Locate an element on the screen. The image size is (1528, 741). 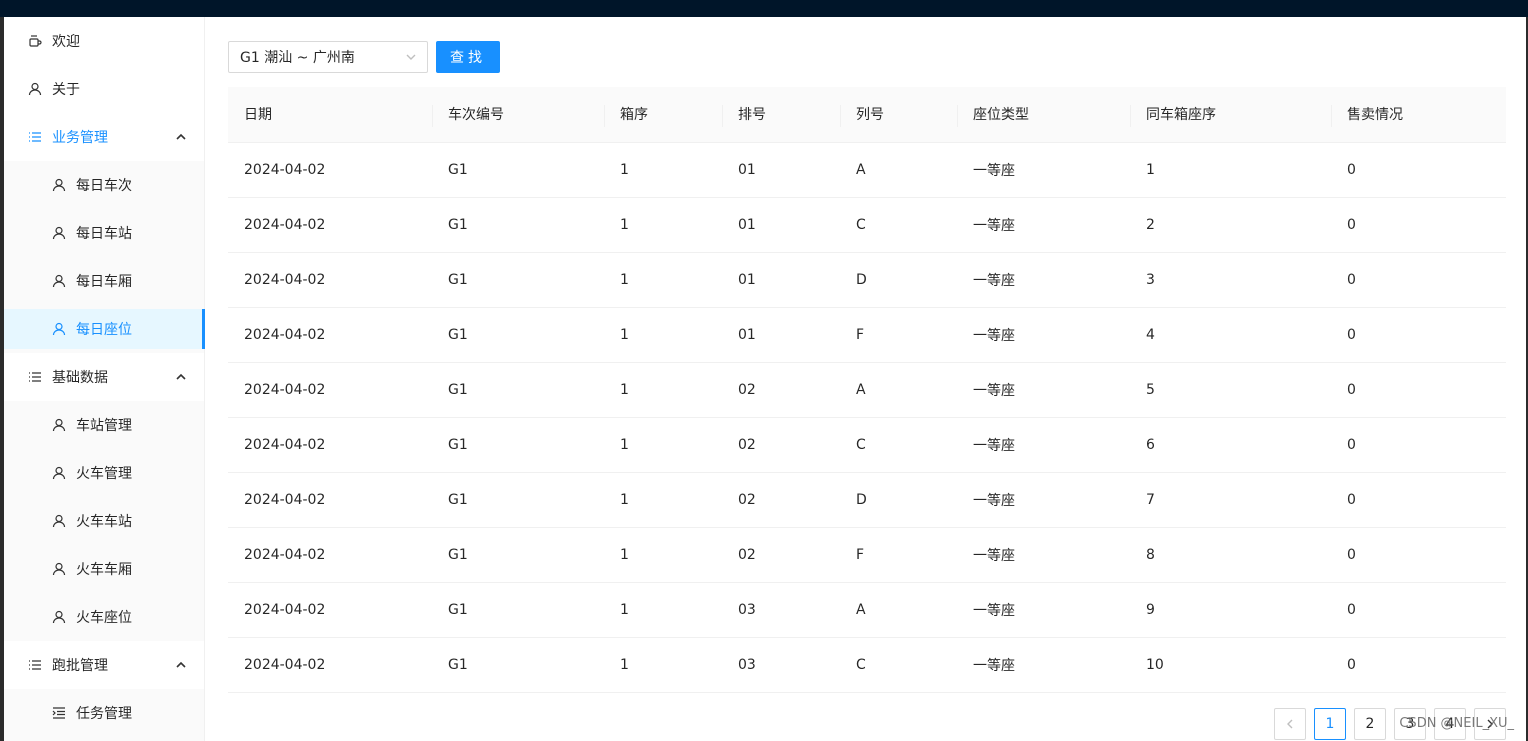
menu-label: 欢迎 is located at coordinates (66, 42).